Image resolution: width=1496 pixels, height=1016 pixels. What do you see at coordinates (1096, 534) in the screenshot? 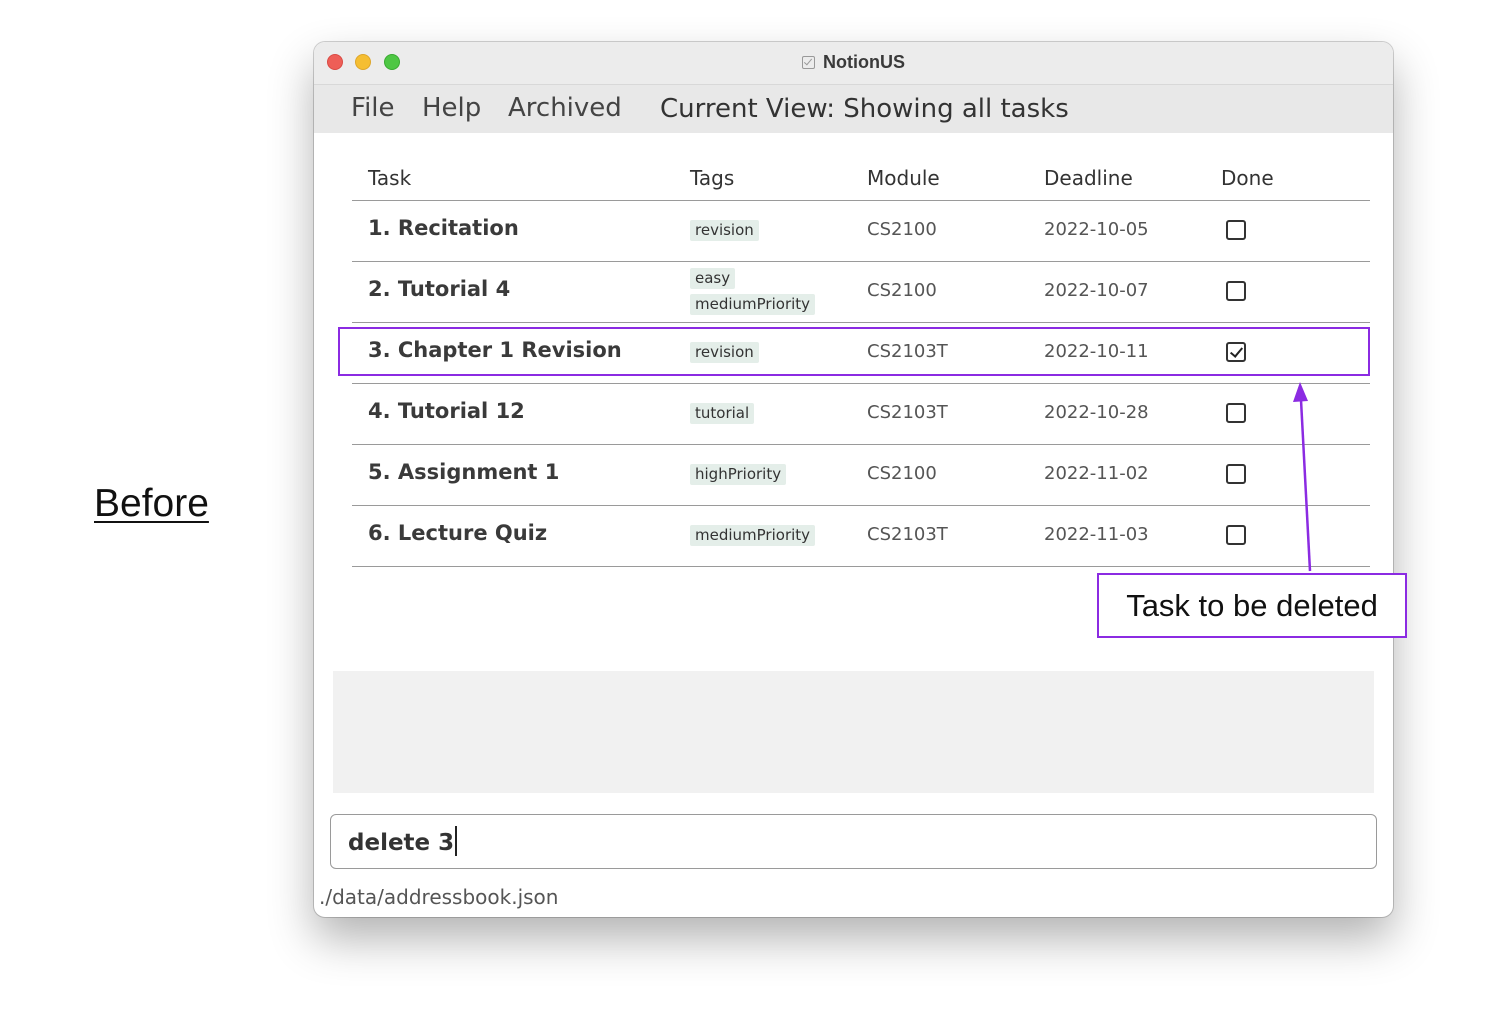
I see `task-deadline: 2022-11-03` at bounding box center [1096, 534].